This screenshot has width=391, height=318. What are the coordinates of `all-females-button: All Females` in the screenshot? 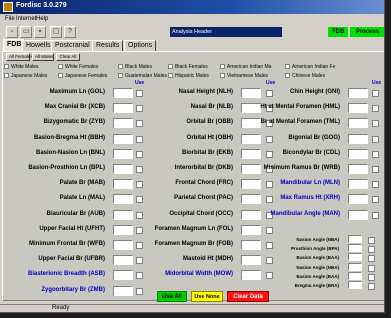 It's located at (19, 57).